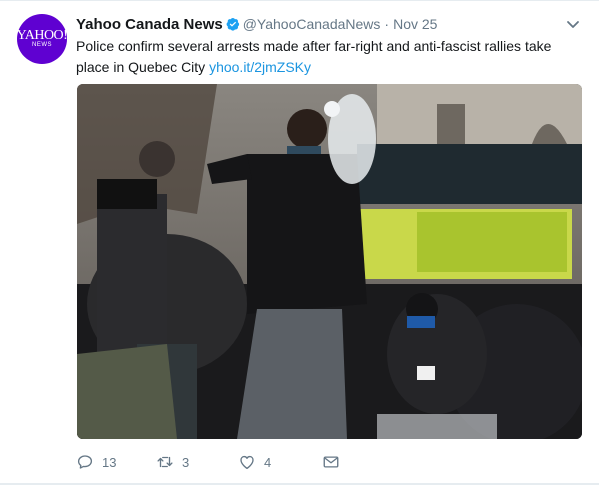  I want to click on avatar: YAHOO! NEWS, so click(42, 39).